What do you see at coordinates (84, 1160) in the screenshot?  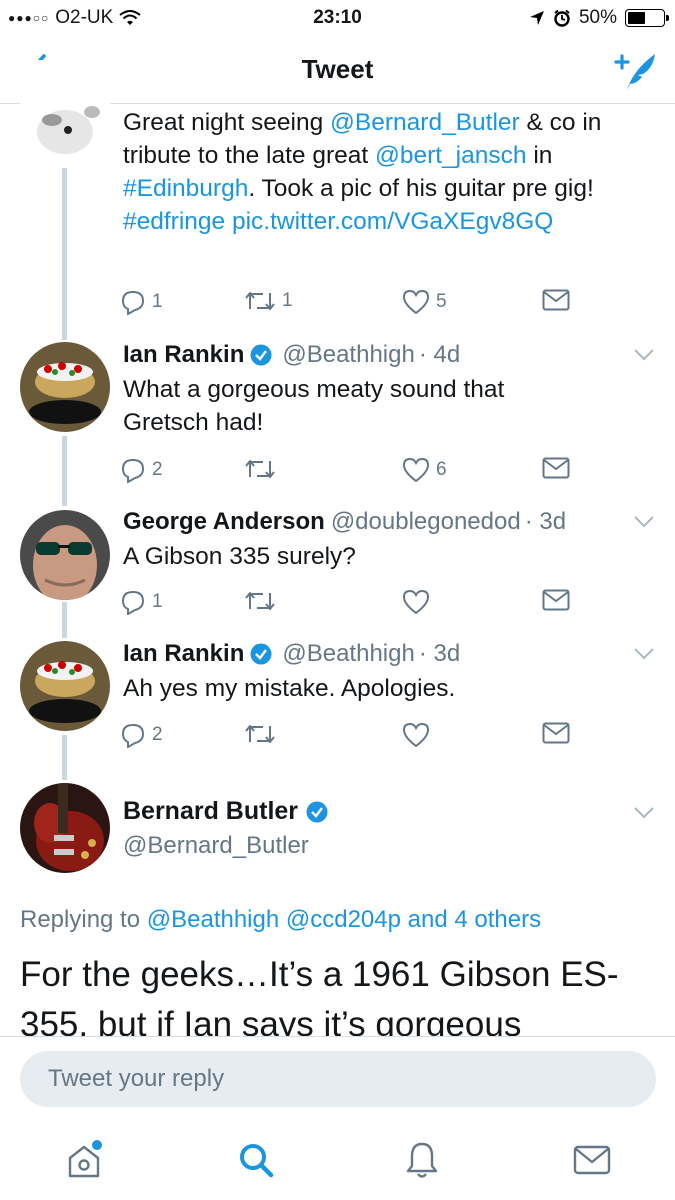 I see `home-icon` at bounding box center [84, 1160].